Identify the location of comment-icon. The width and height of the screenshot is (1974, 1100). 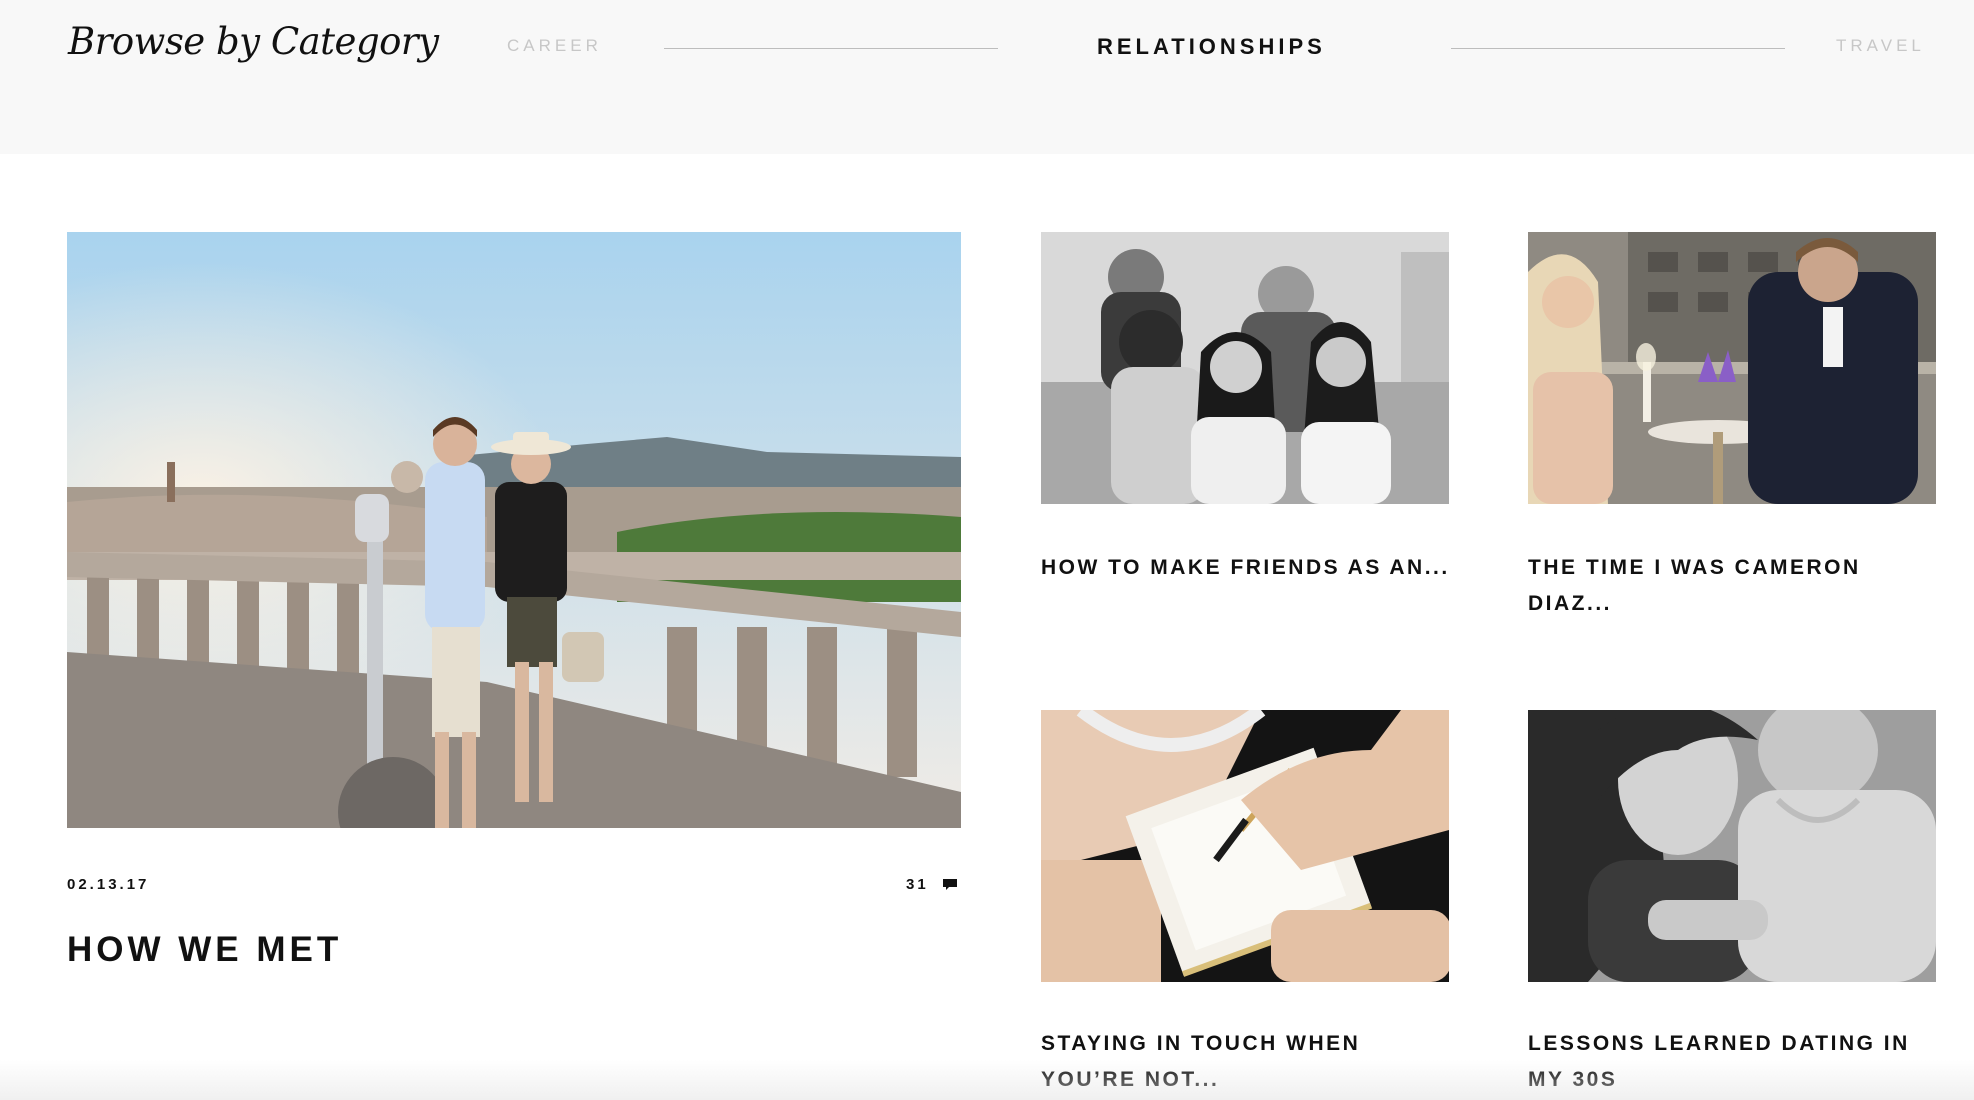
(949, 884).